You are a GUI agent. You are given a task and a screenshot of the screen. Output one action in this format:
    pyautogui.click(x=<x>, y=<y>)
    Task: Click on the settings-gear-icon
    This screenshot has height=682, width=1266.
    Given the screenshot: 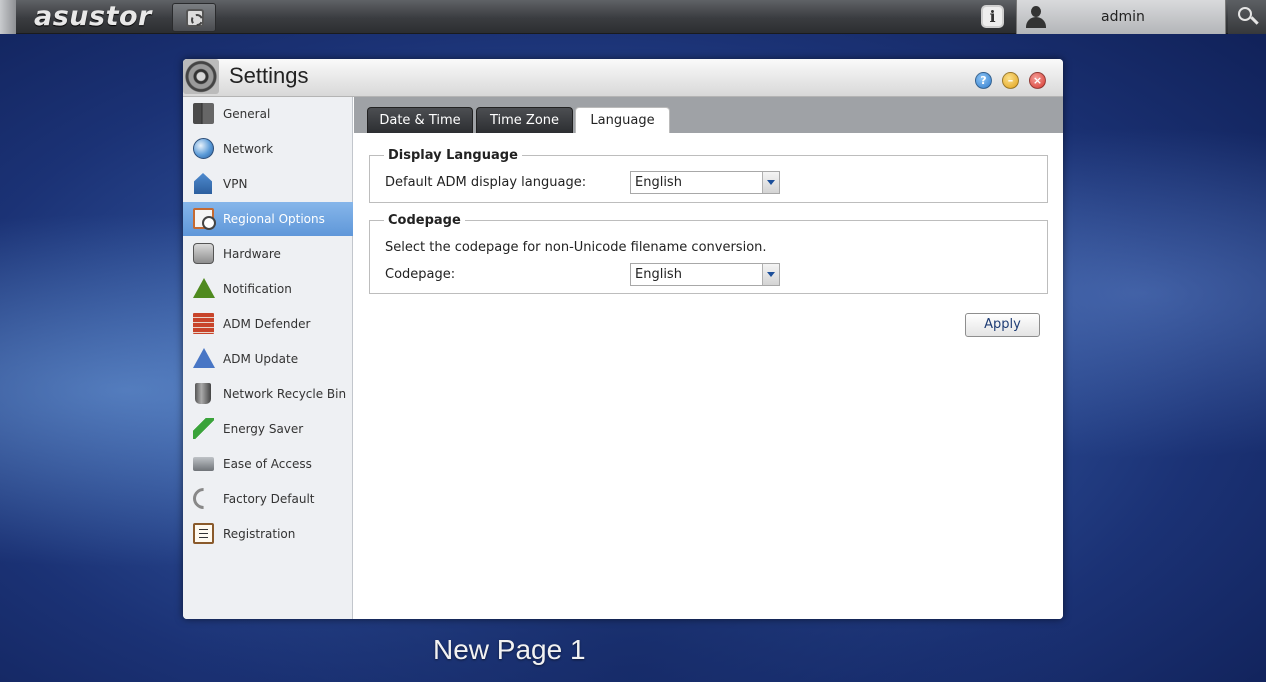 What is the action you would take?
    pyautogui.click(x=195, y=18)
    